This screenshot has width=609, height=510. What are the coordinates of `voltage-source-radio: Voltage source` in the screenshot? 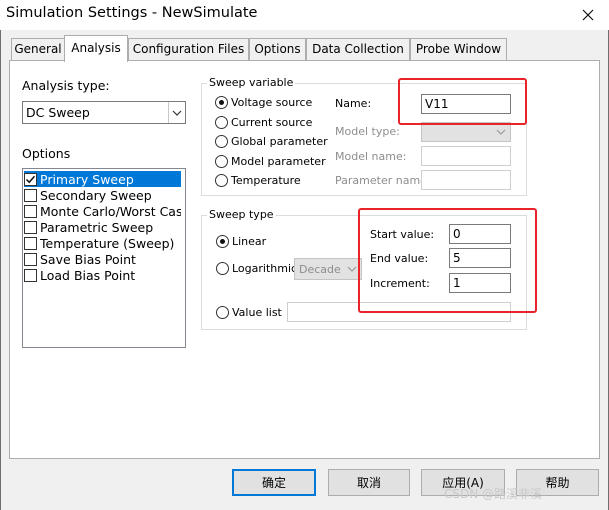 It's located at (263, 102).